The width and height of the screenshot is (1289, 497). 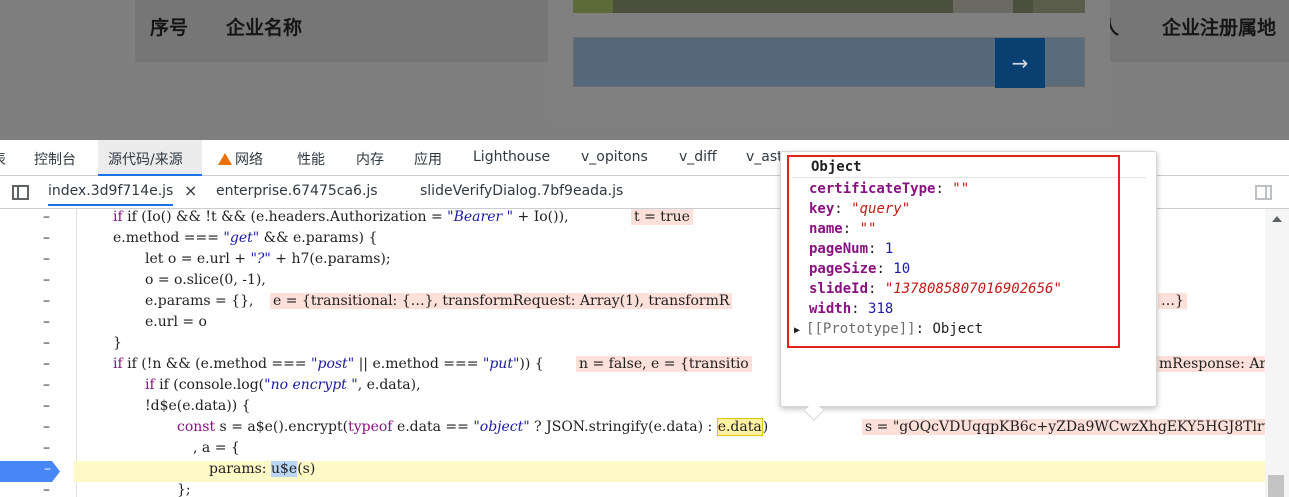 I want to click on tab-memory: 内存, so click(x=370, y=159).